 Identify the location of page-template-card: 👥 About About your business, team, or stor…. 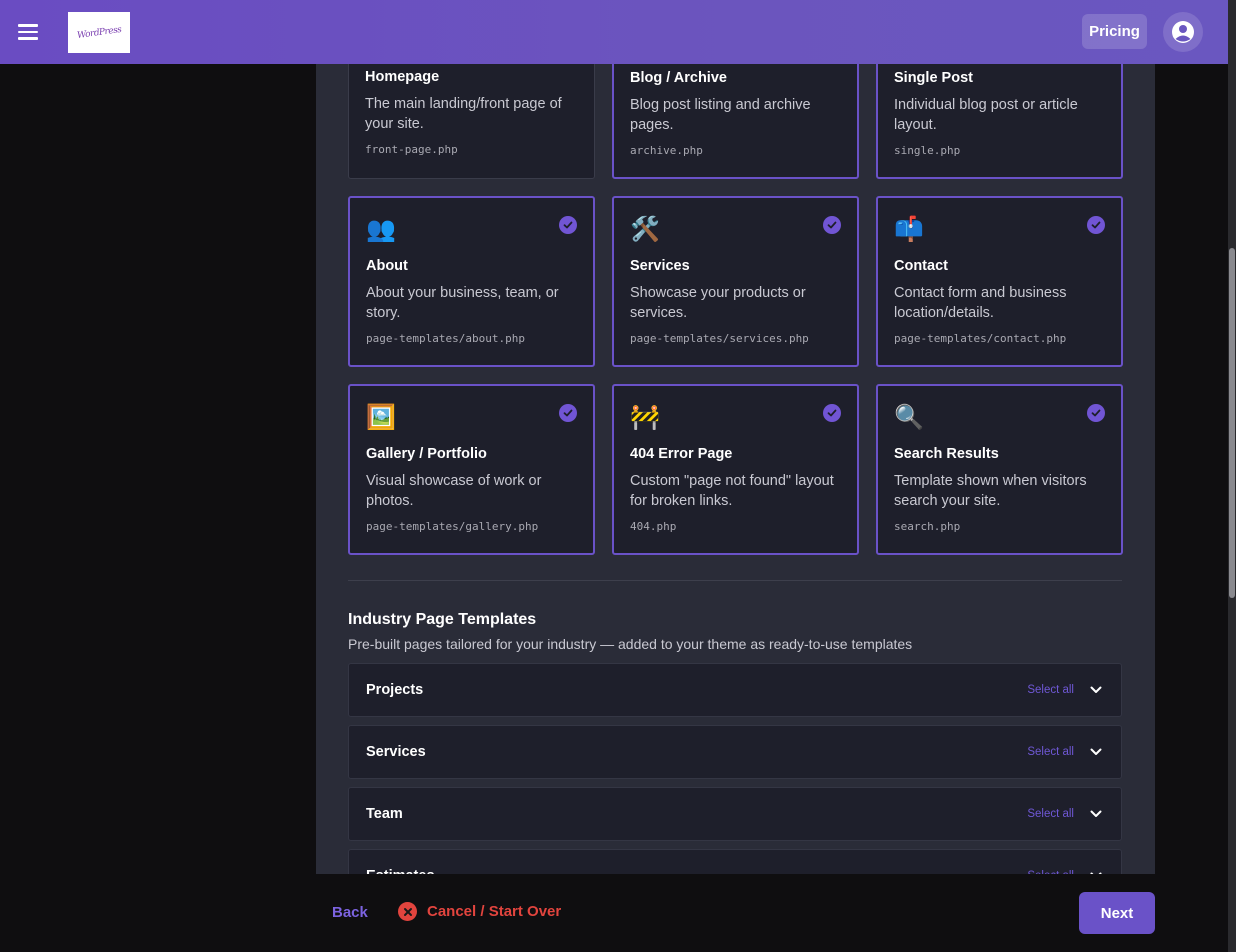
(471, 281).